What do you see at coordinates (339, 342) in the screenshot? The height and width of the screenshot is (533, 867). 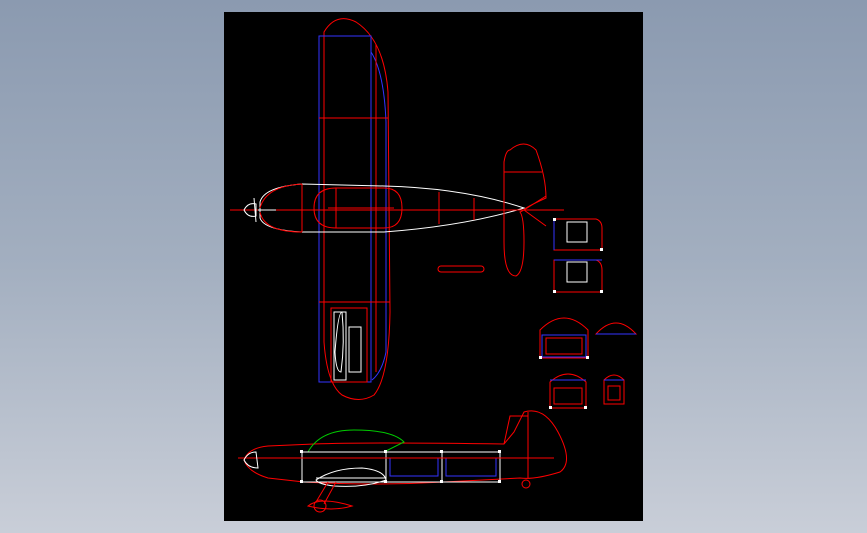 I see `aileron-airfoil` at bounding box center [339, 342].